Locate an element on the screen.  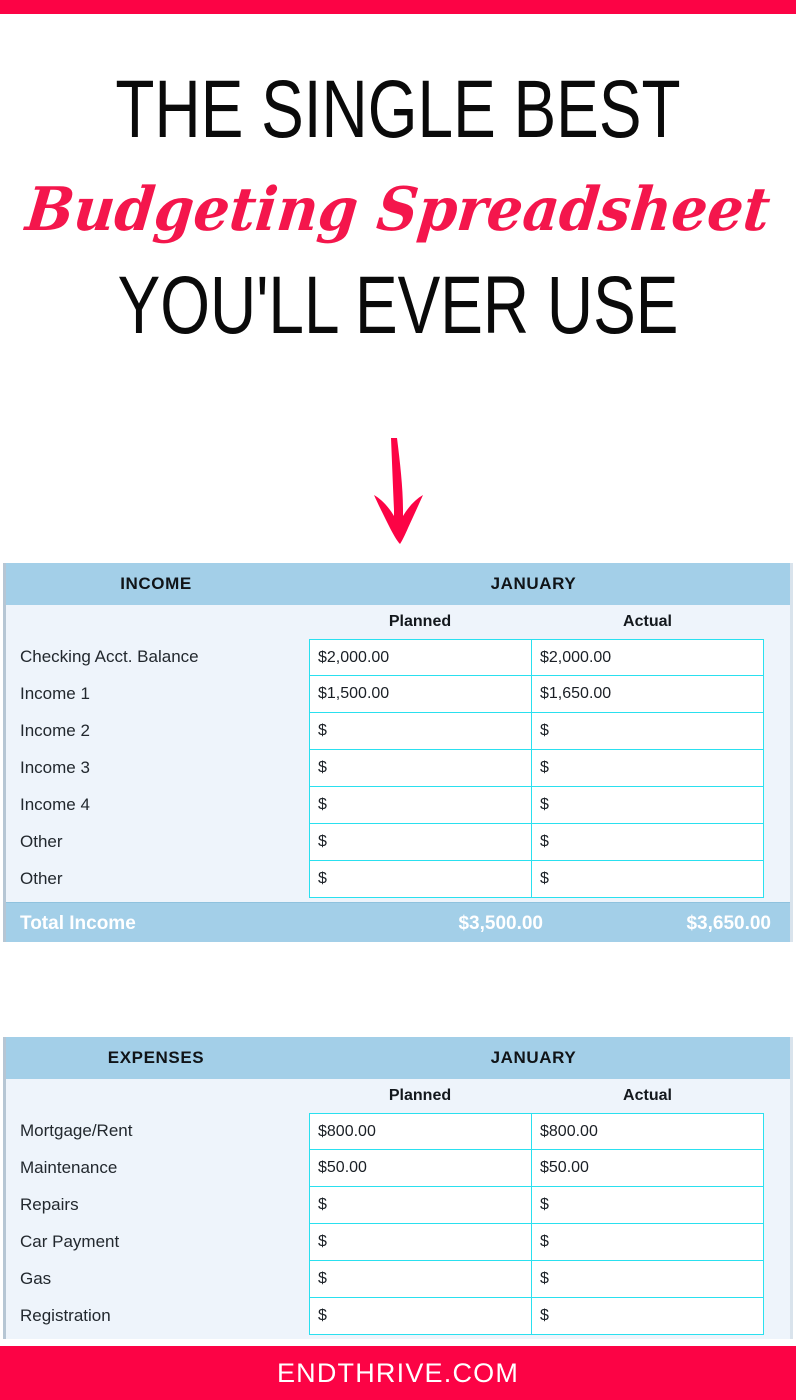
cell-actual: $1,650.00 is located at coordinates (647, 694).